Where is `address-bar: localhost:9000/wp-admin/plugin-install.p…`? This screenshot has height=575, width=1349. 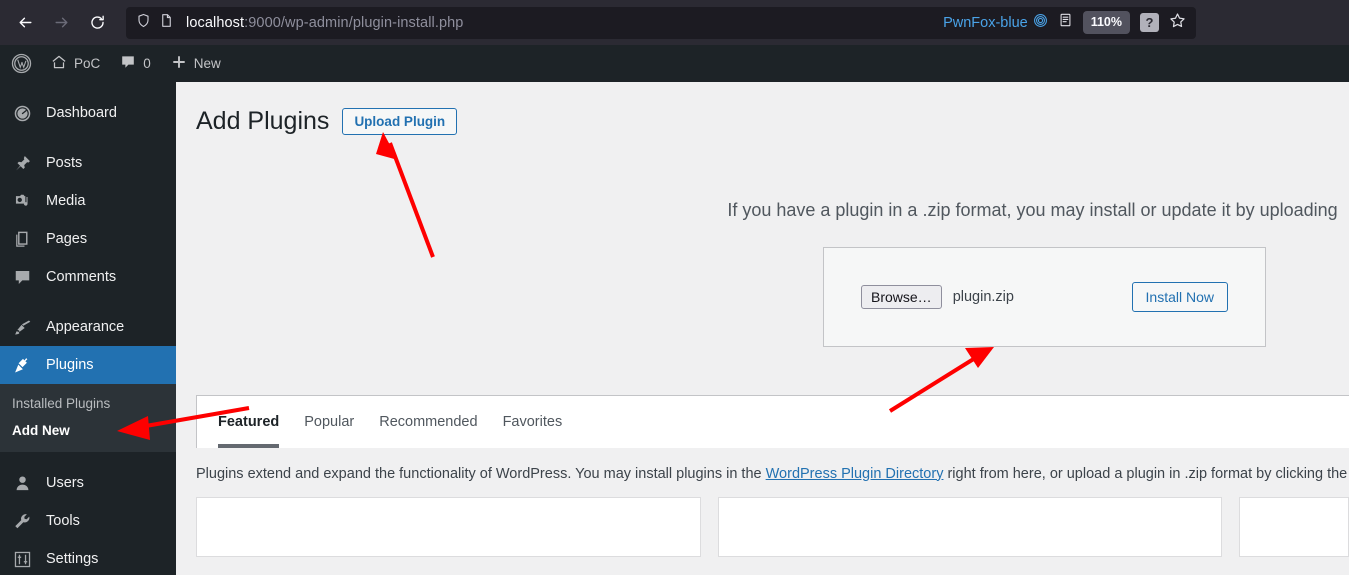 address-bar: localhost:9000/wp-admin/plugin-install.p… is located at coordinates (661, 22).